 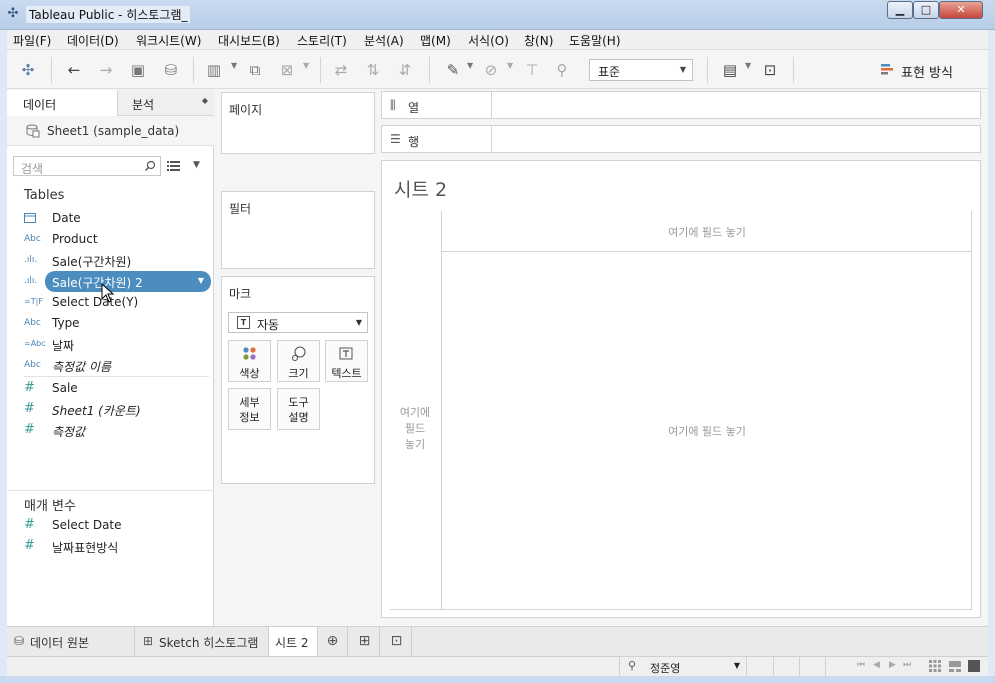 I want to click on group-caret-icon: ▼, so click(x=510, y=65).